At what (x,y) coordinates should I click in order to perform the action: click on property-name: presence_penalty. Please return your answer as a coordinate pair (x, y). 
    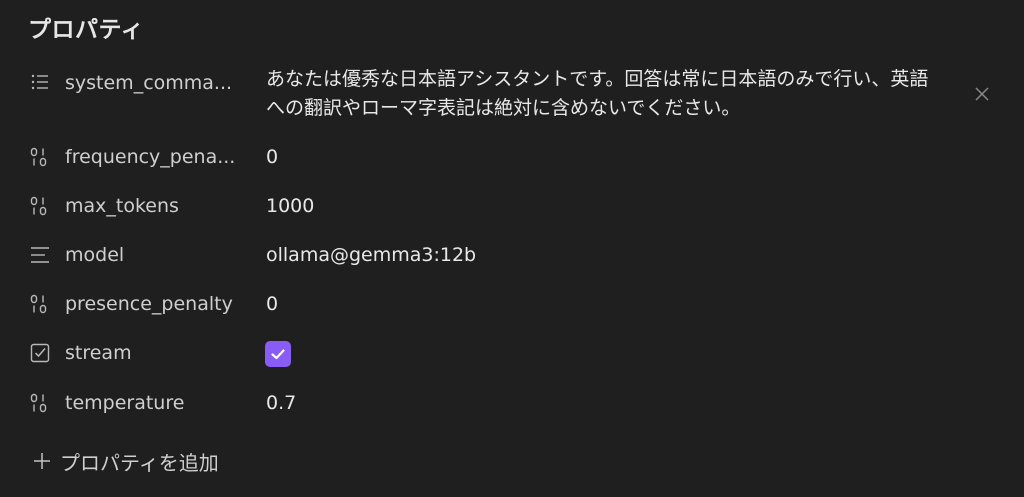
    Looking at the image, I should click on (155, 304).